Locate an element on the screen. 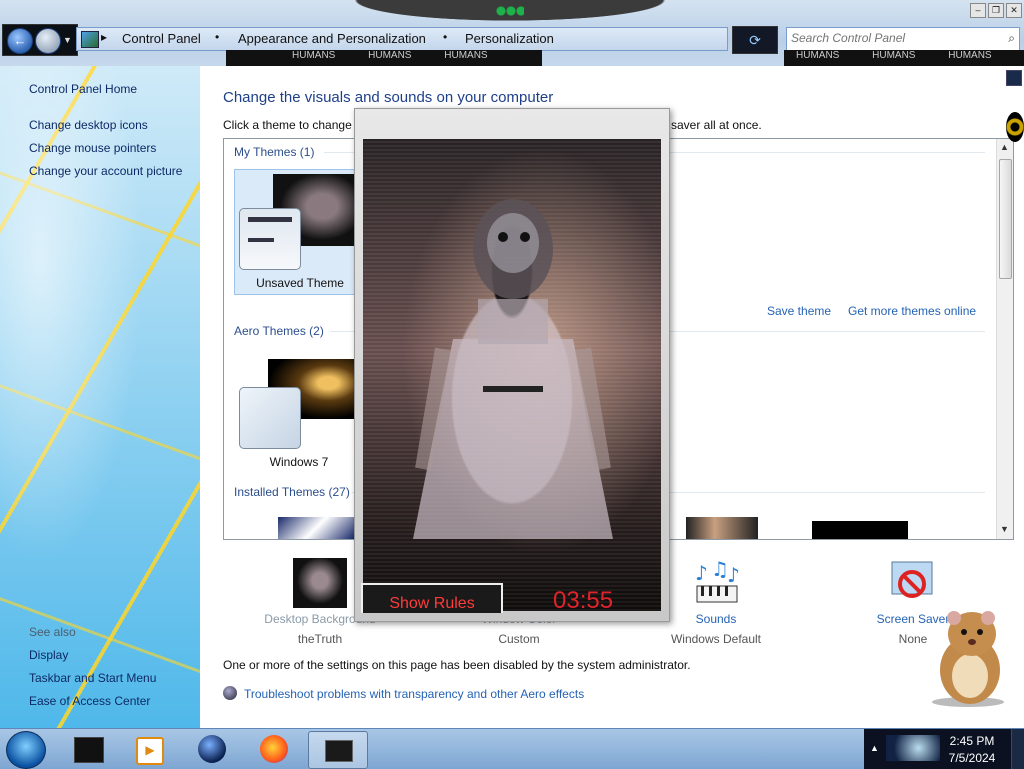  group-installed-themes: Installed Themes (27) is located at coordinates (292, 492).